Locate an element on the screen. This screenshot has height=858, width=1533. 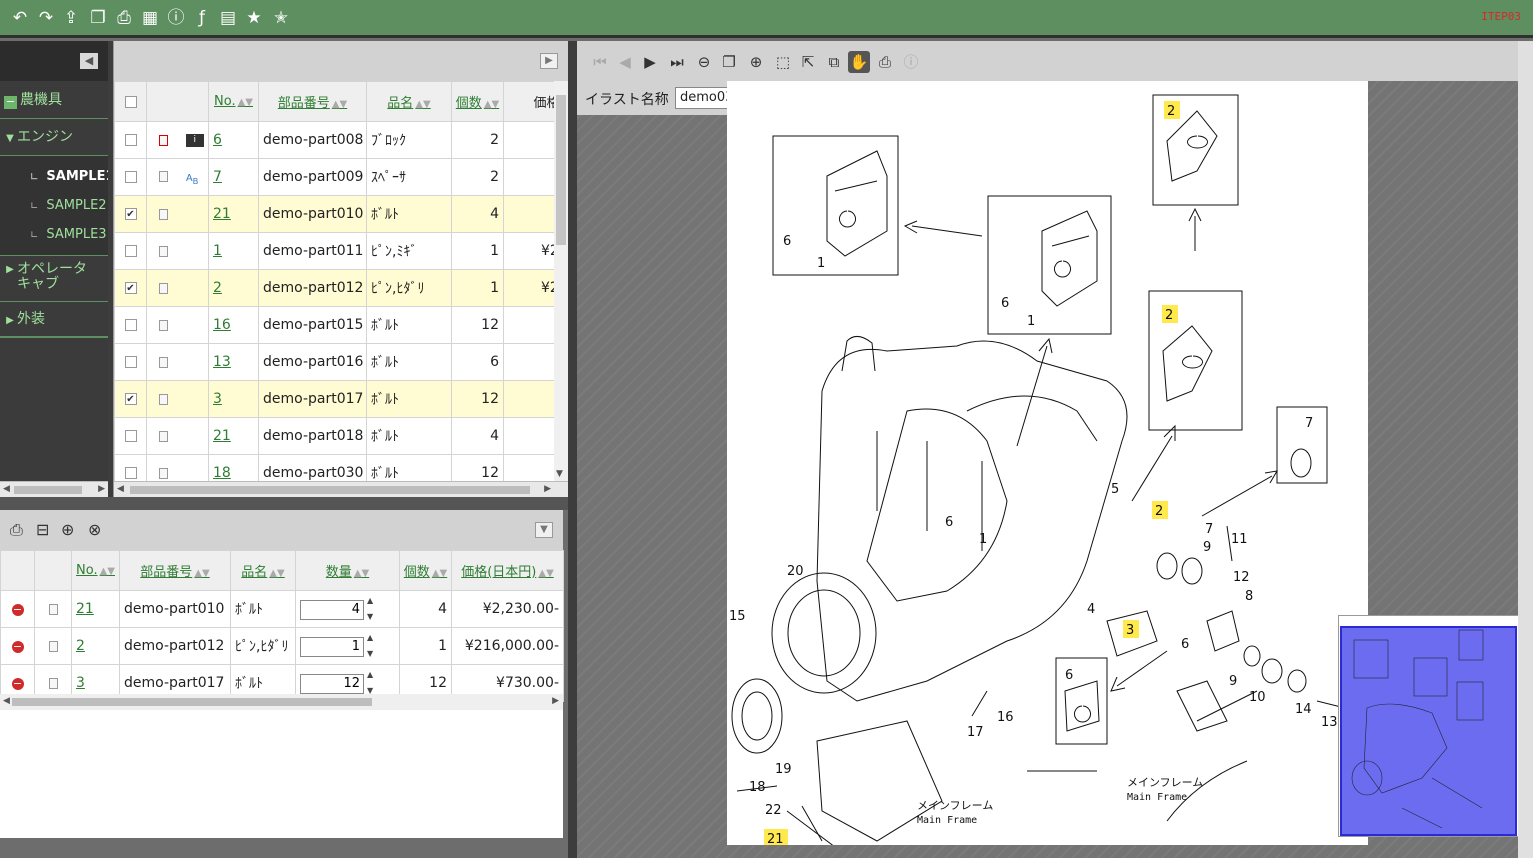
fn-icon: ƒ is located at coordinates (202, 18).